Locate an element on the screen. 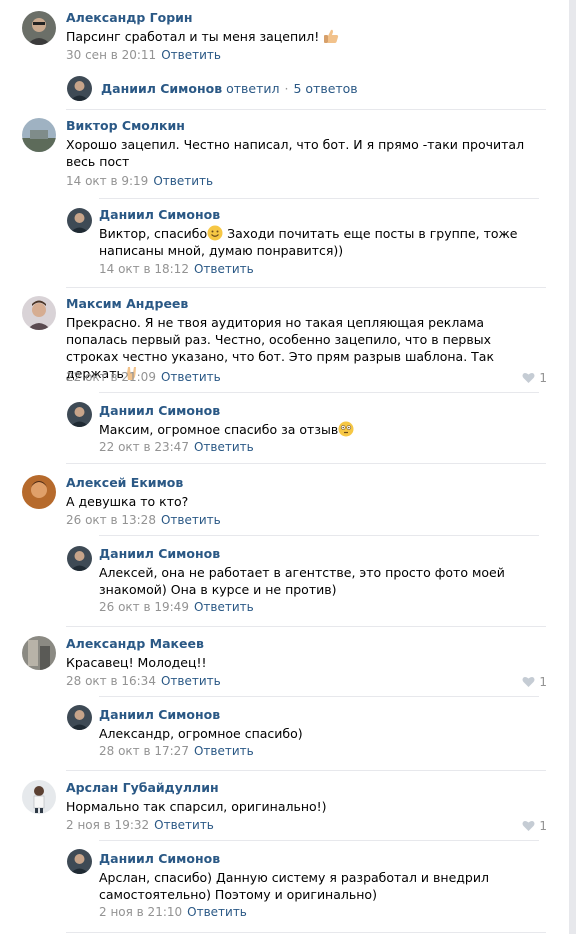  comment-author: Александр Горин is located at coordinates (129, 17).